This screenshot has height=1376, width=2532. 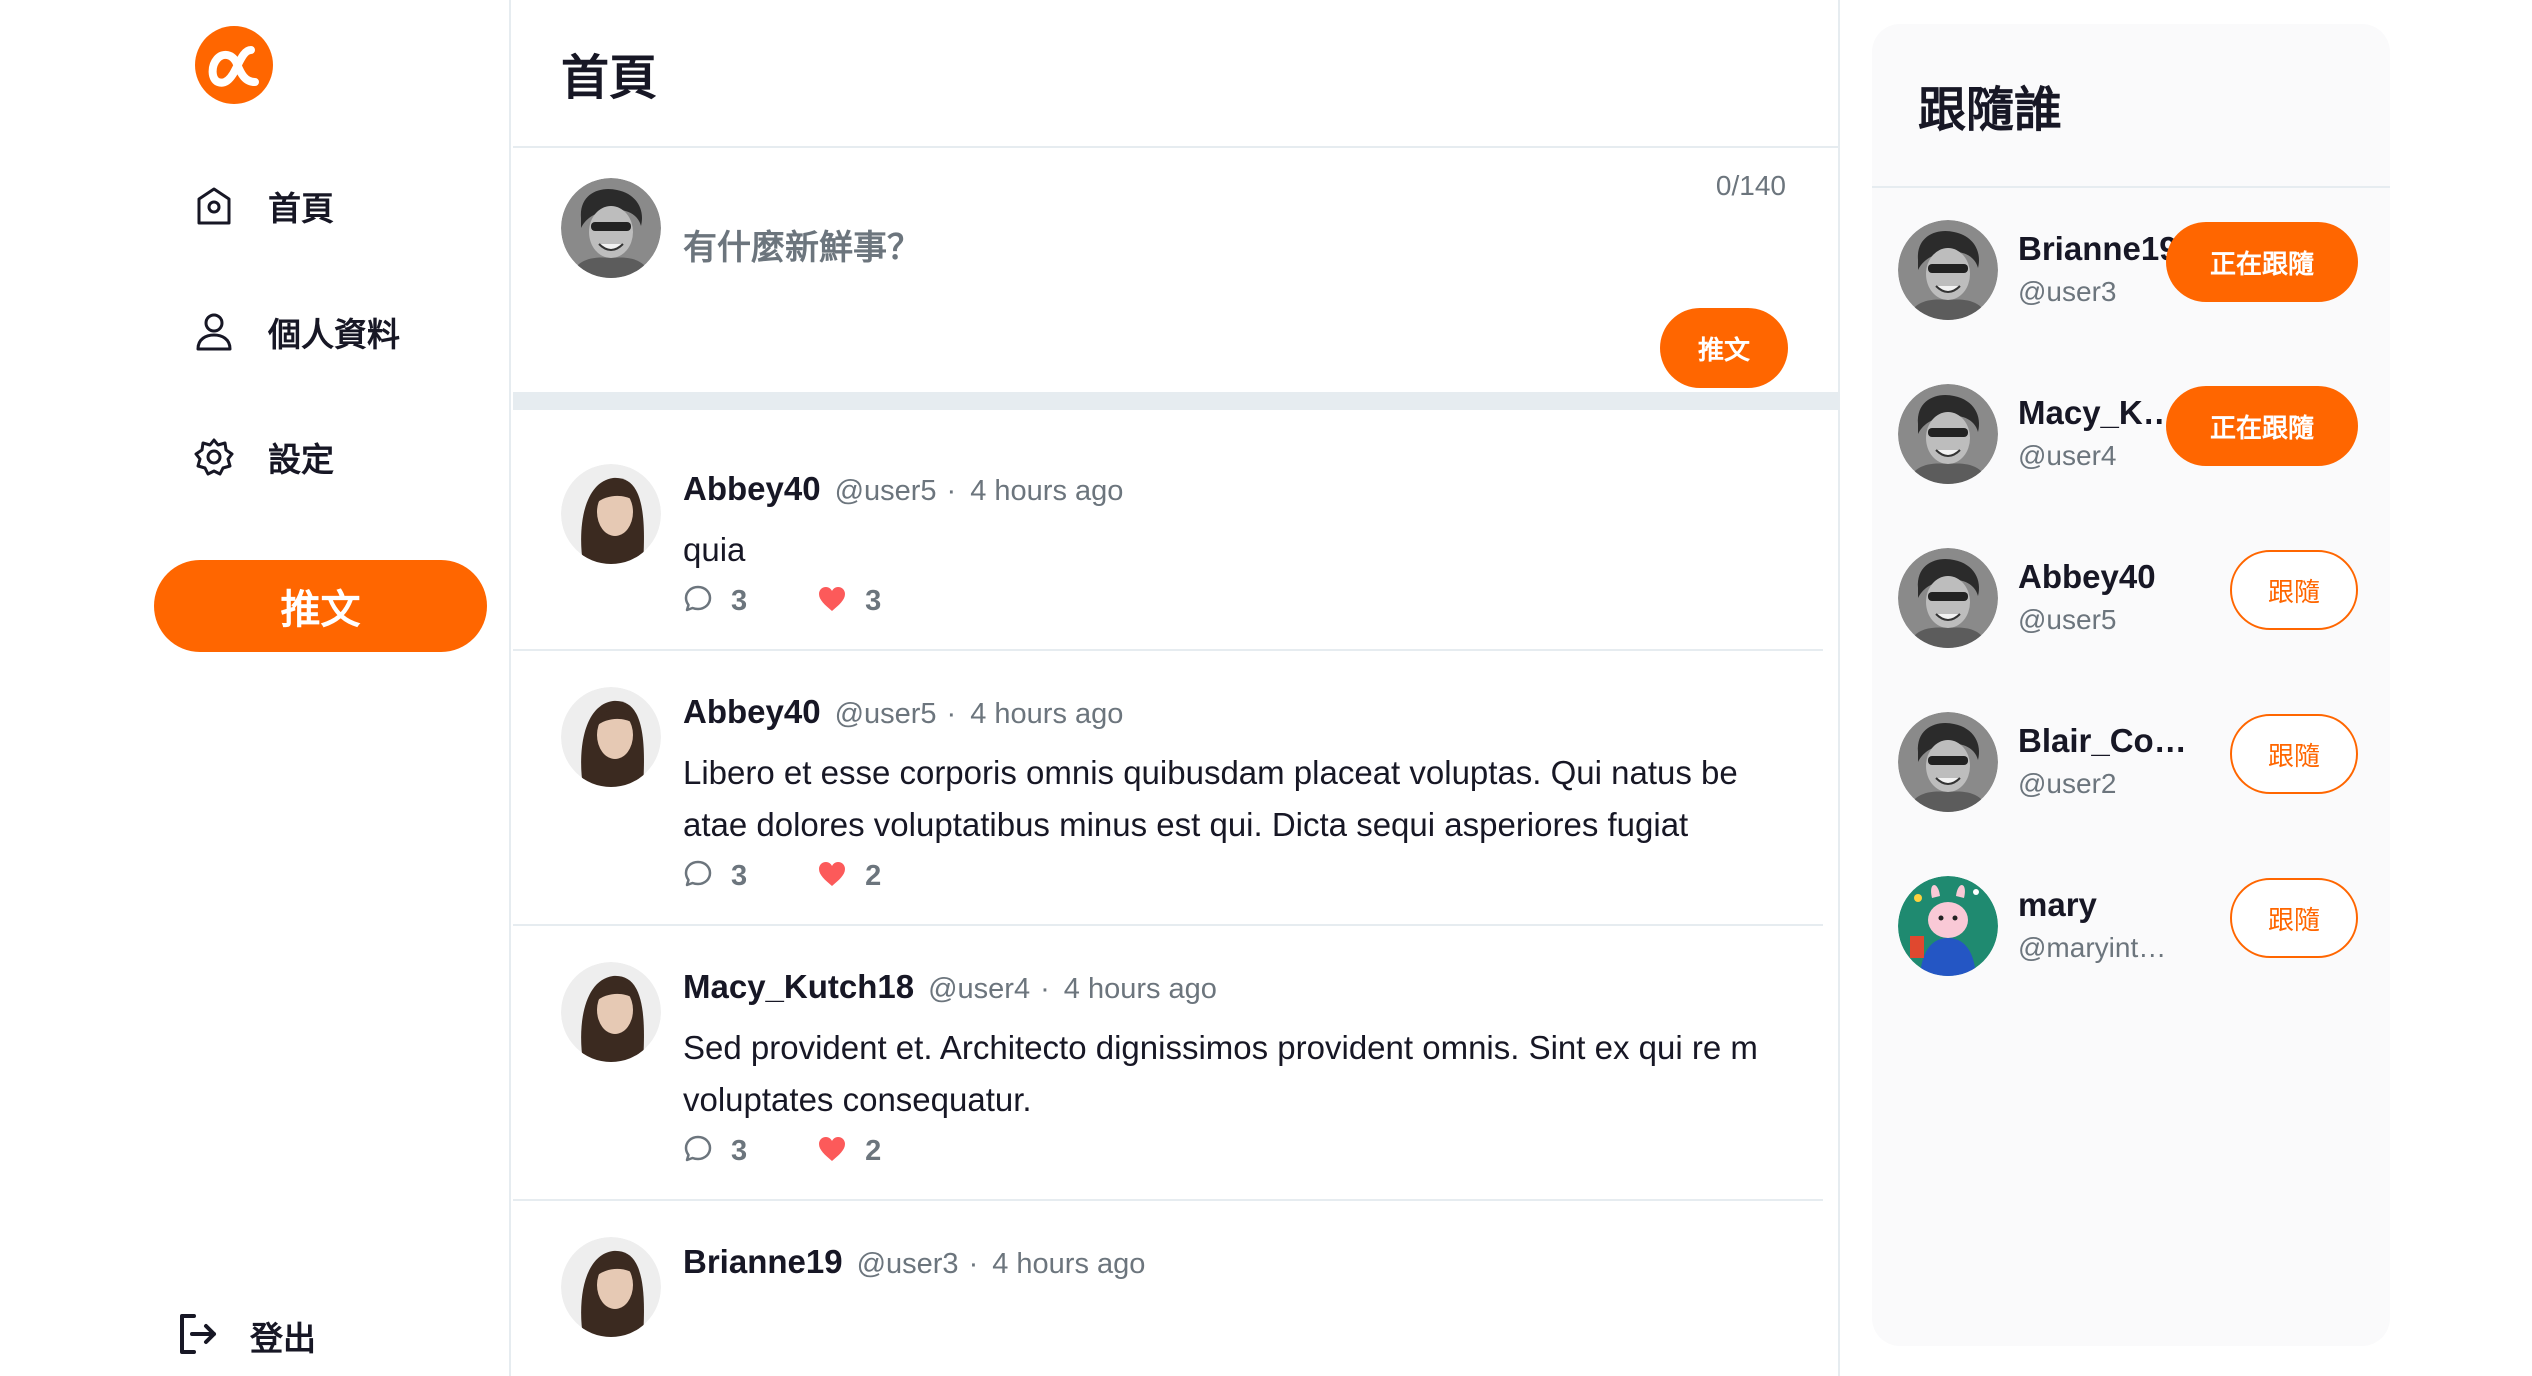 What do you see at coordinates (2131, 762) in the screenshot?
I see `follow-list-item: Blair_Collins @user2 跟隨` at bounding box center [2131, 762].